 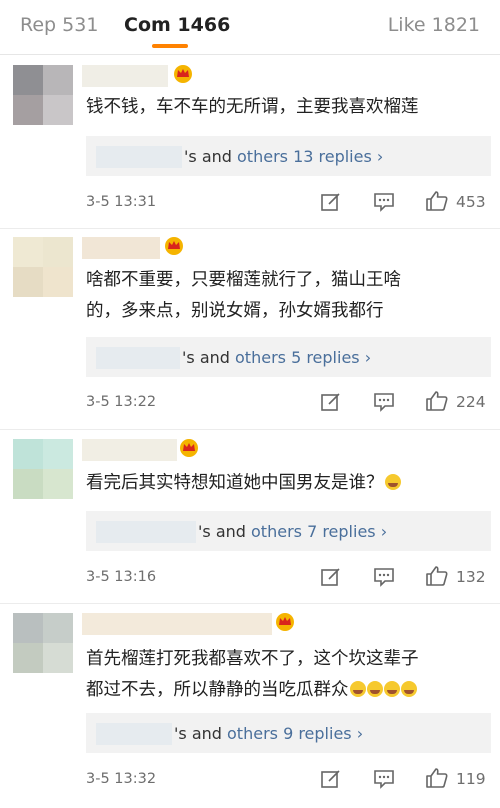 What do you see at coordinates (288, 483) in the screenshot?
I see `comment-text: 看完后其实特想知道她中国男友是谁？` at bounding box center [288, 483].